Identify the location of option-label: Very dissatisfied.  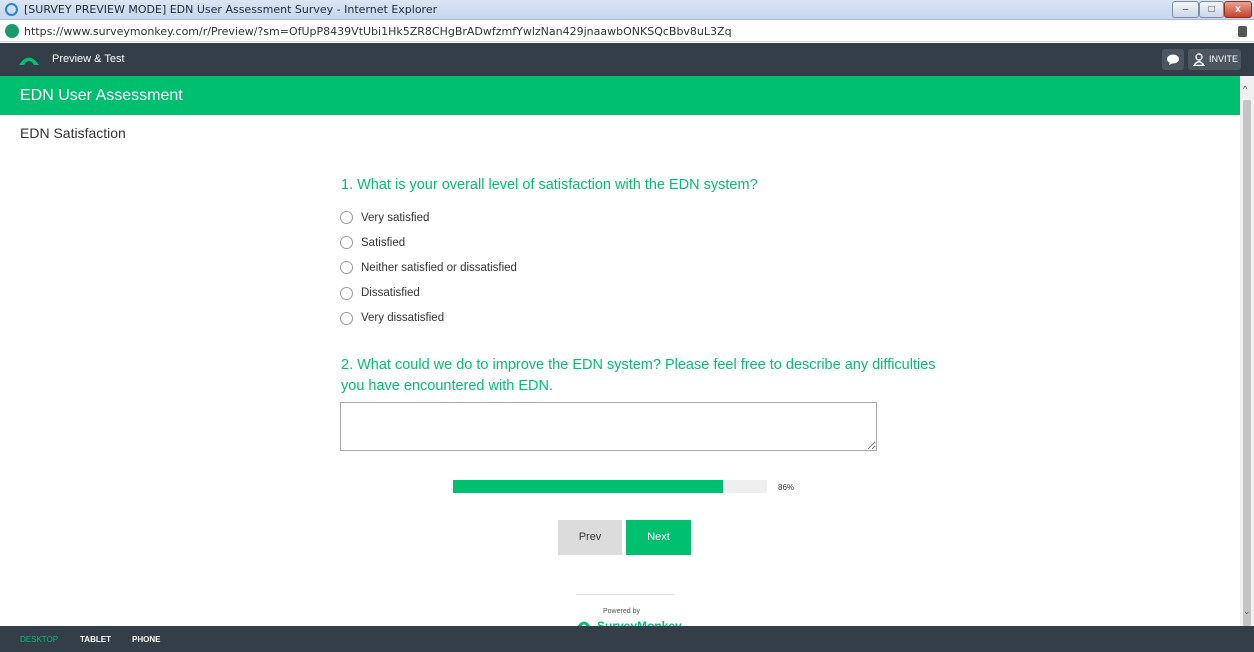
(402, 318).